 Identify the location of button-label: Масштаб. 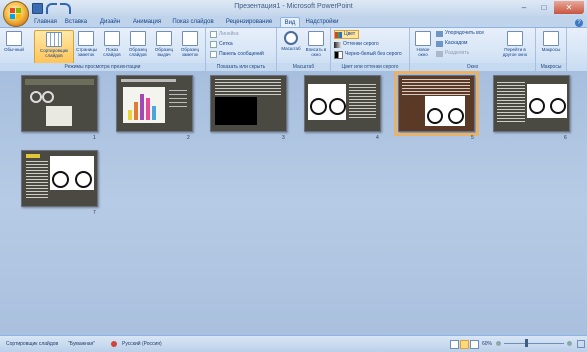
(291, 48).